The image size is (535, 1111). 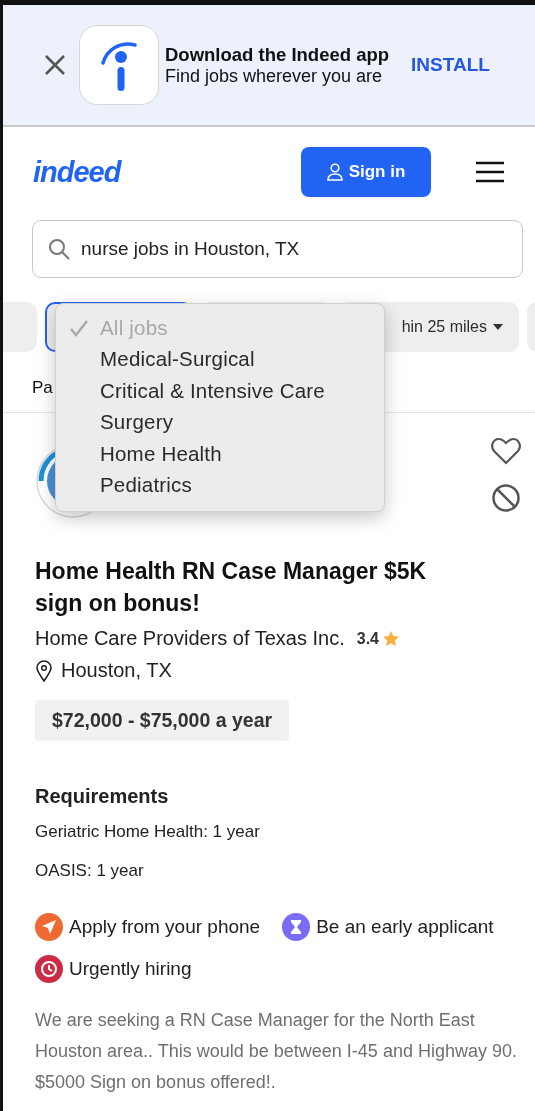 What do you see at coordinates (498, 327) in the screenshot?
I see `caret-icon` at bounding box center [498, 327].